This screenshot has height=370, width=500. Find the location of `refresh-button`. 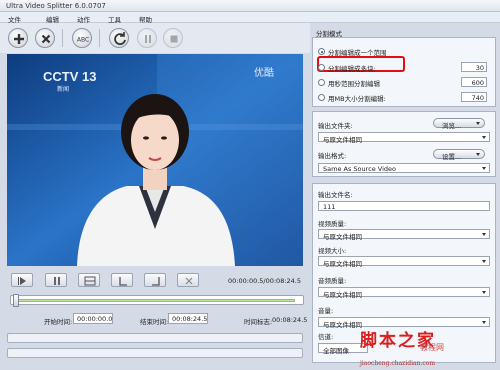

refresh-button is located at coordinates (119, 38).